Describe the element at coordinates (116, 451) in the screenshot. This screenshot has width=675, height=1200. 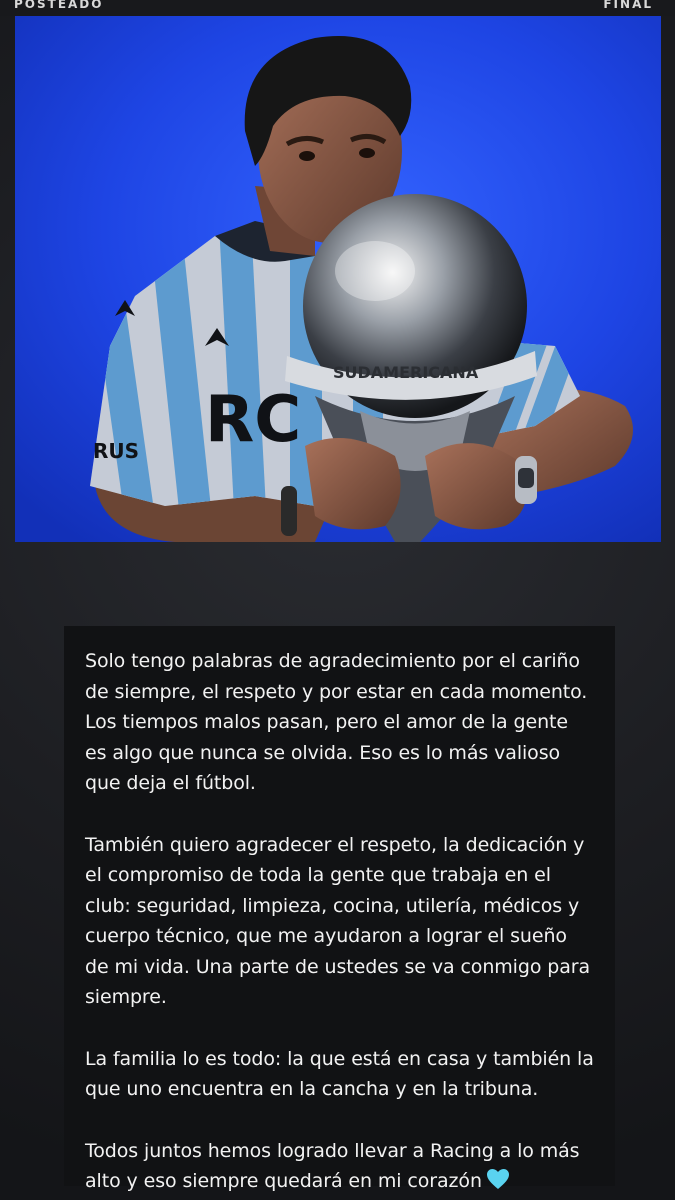
I see `sleeve-sponsor-text: RUS` at that location.